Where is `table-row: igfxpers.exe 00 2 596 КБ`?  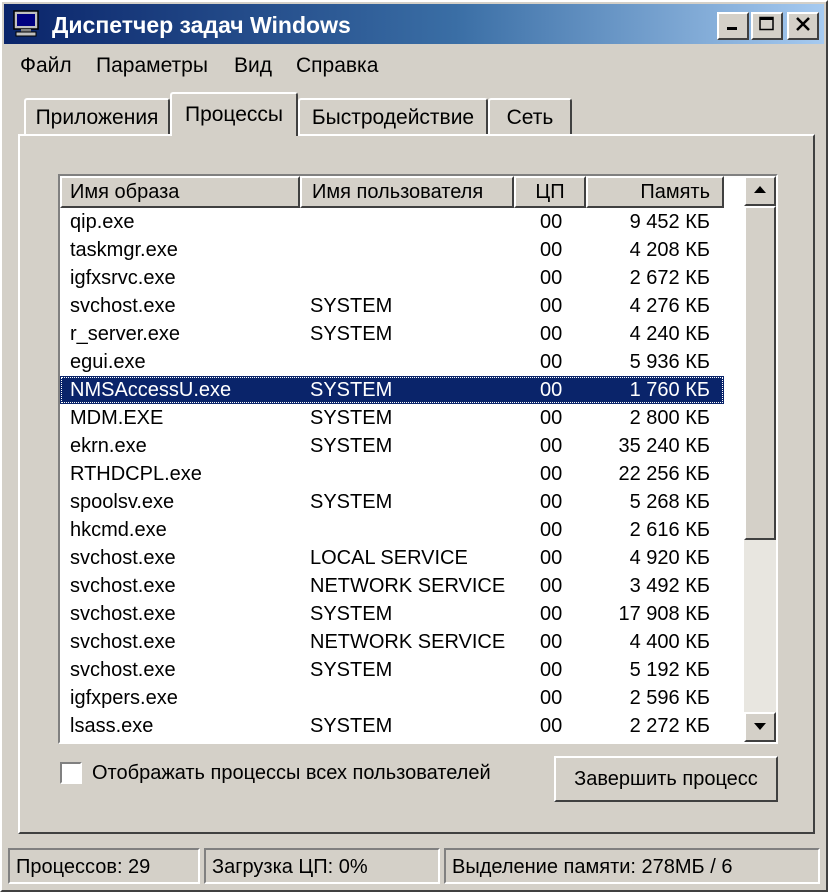 table-row: igfxpers.exe 00 2 596 КБ is located at coordinates (392, 698).